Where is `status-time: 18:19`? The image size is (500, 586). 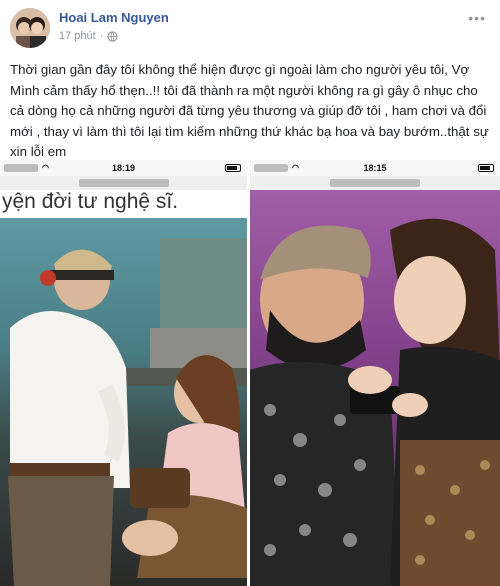 status-time: 18:19 is located at coordinates (123, 168).